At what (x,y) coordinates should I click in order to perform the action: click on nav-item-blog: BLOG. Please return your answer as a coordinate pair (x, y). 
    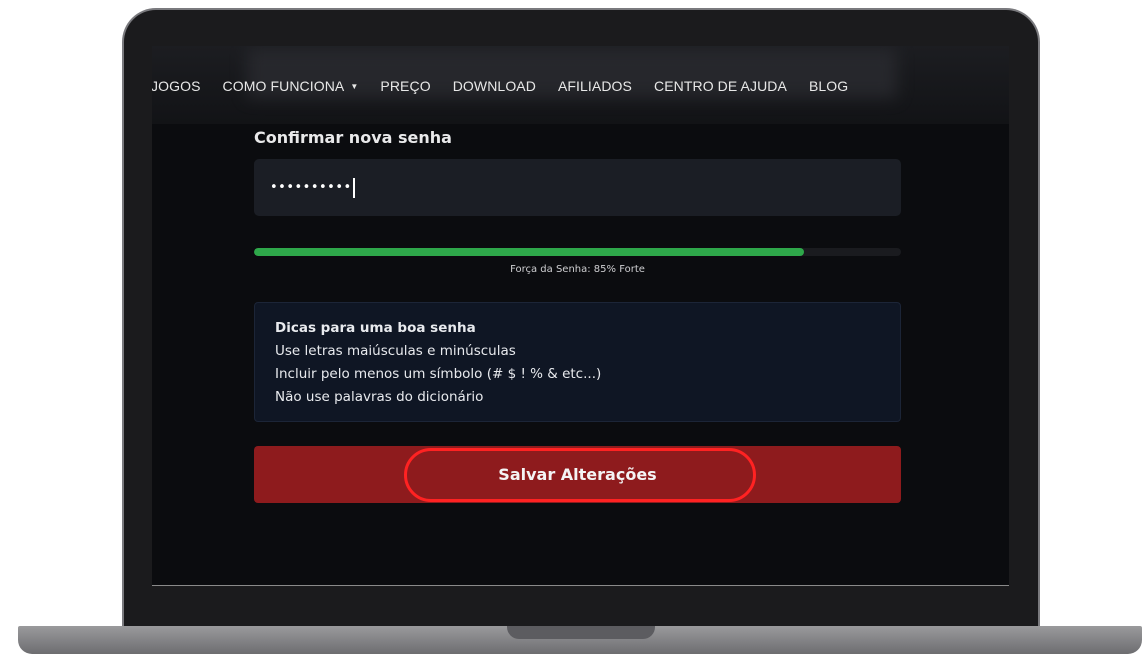
    Looking at the image, I should click on (828, 86).